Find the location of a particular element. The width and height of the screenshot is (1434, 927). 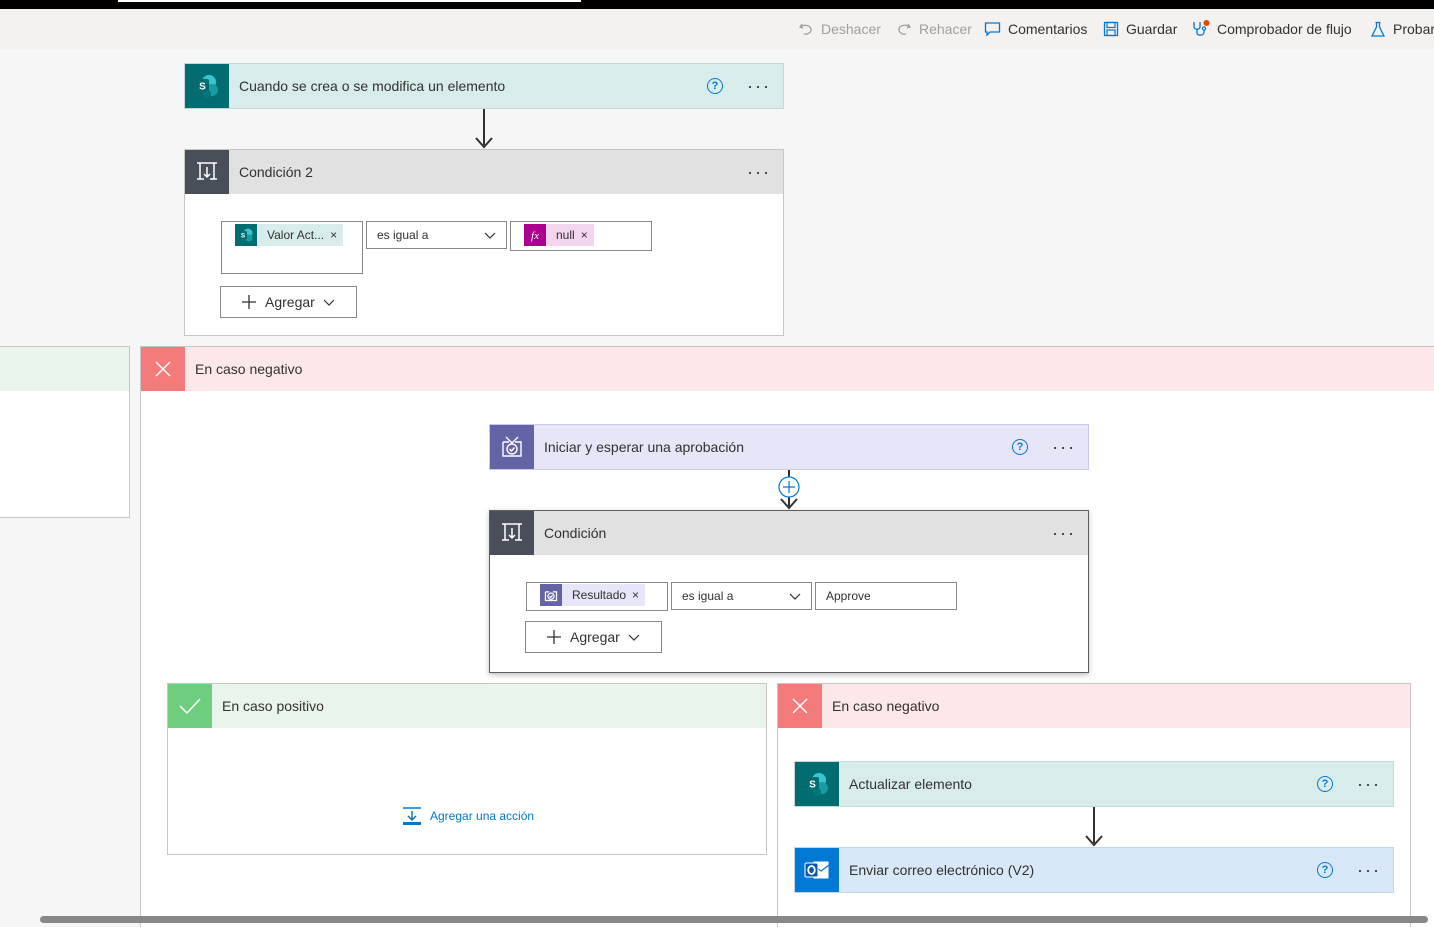

undo-button: Deshacer is located at coordinates (839, 29).